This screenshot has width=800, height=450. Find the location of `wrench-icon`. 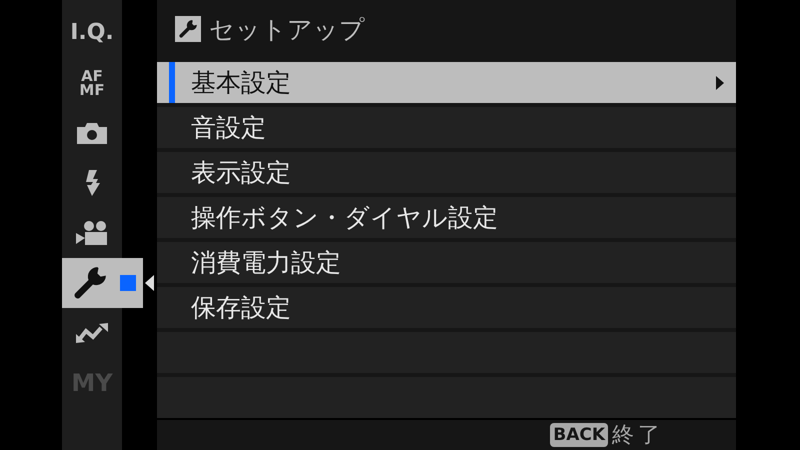

wrench-icon is located at coordinates (90, 283).